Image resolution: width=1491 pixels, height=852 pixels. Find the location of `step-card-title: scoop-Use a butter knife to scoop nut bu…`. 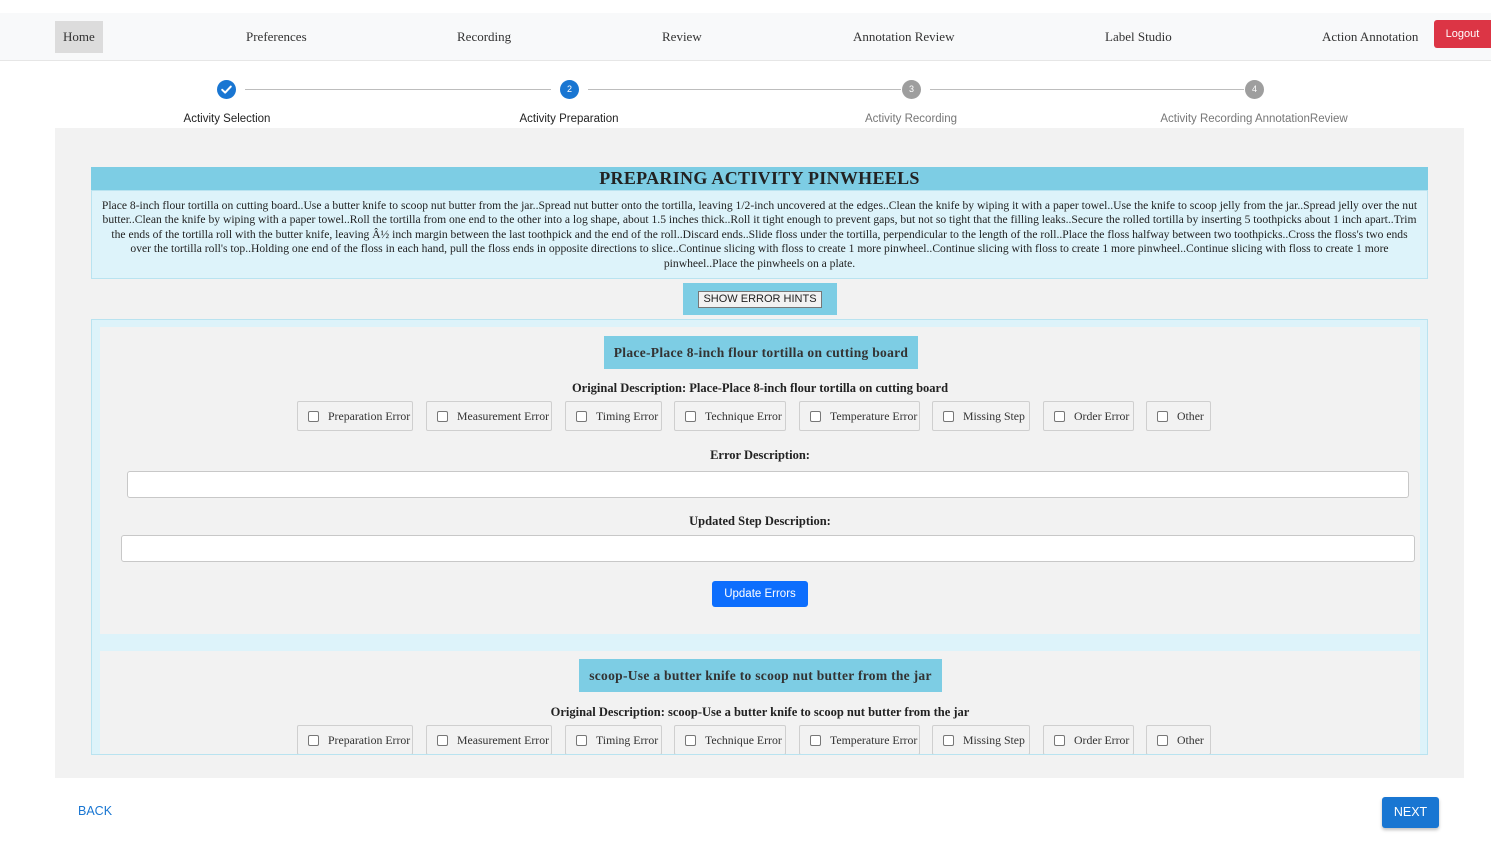

step-card-title: scoop-Use a butter knife to scoop nut bu… is located at coordinates (760, 675).